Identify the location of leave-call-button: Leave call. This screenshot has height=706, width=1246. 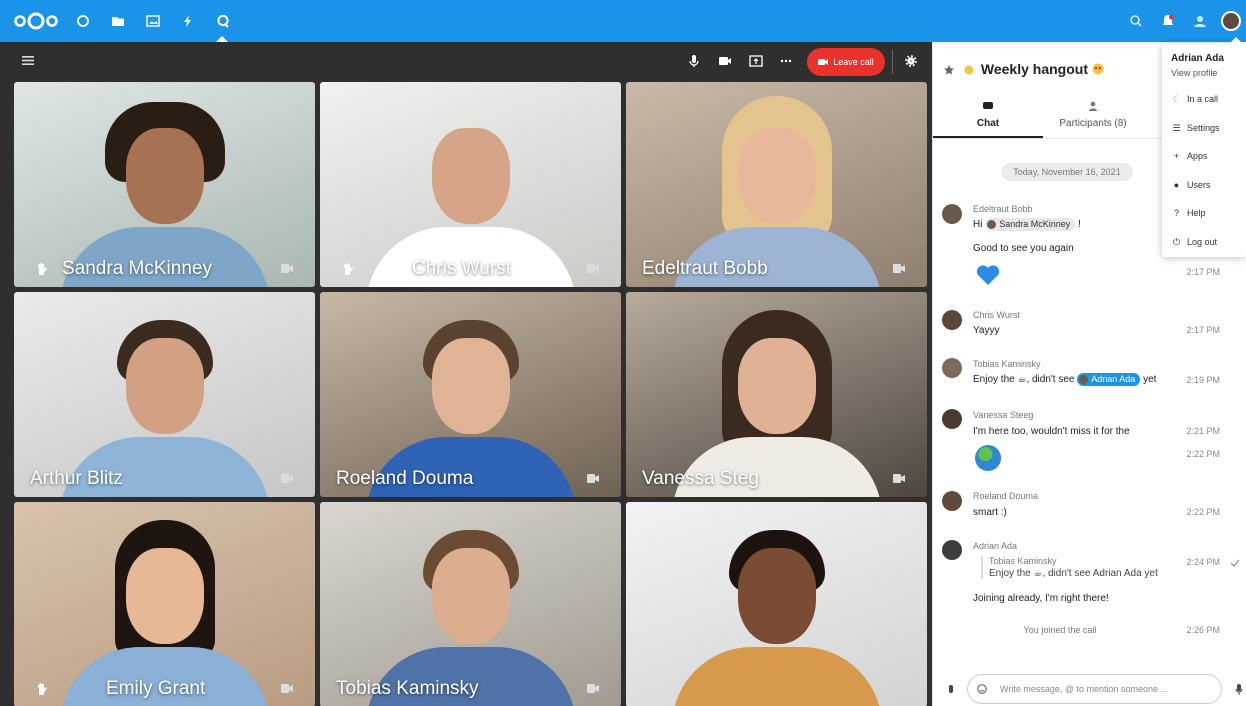
(846, 62).